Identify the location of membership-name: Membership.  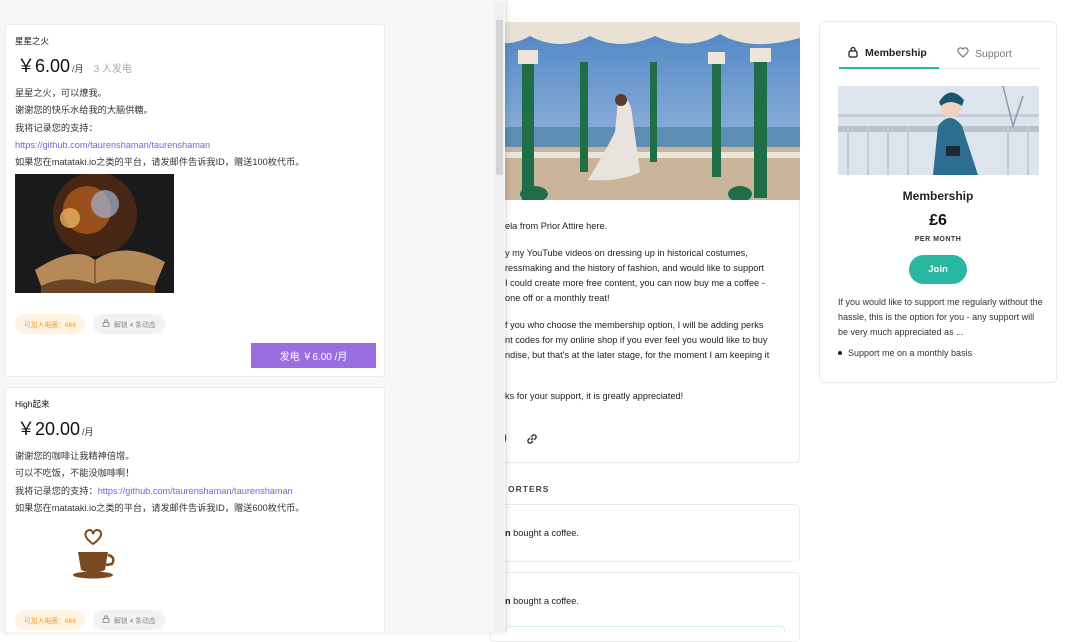
(938, 196).